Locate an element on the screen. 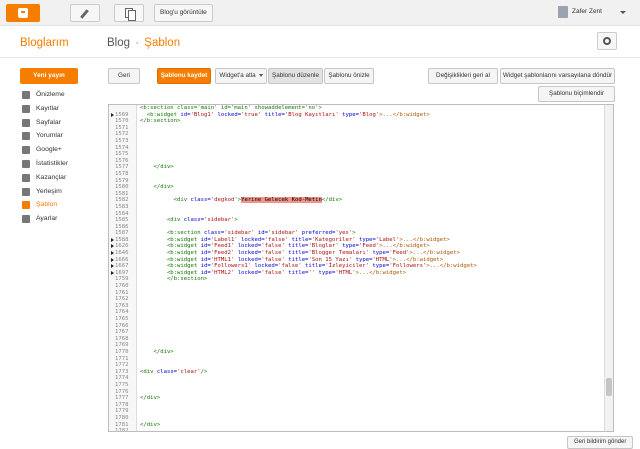 The image size is (640, 449). format-template-button: Şablonu biçimlendir is located at coordinates (576, 94).